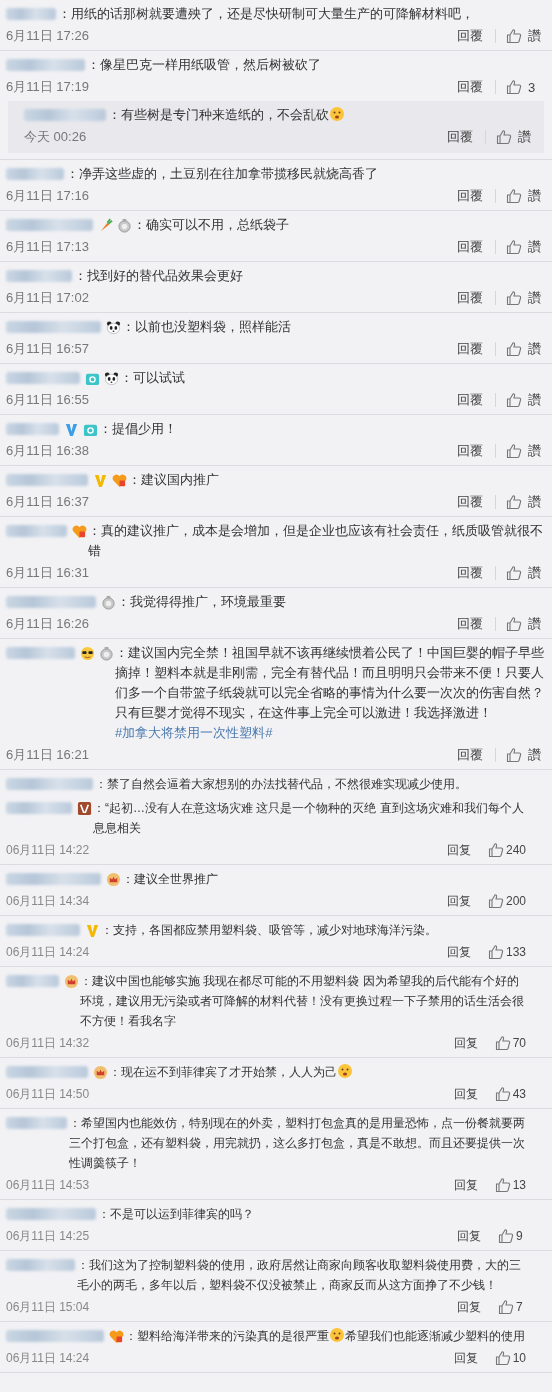 The height and width of the screenshot is (1392, 552). I want to click on comment-time: 6月11日 16:37, so click(47, 502).